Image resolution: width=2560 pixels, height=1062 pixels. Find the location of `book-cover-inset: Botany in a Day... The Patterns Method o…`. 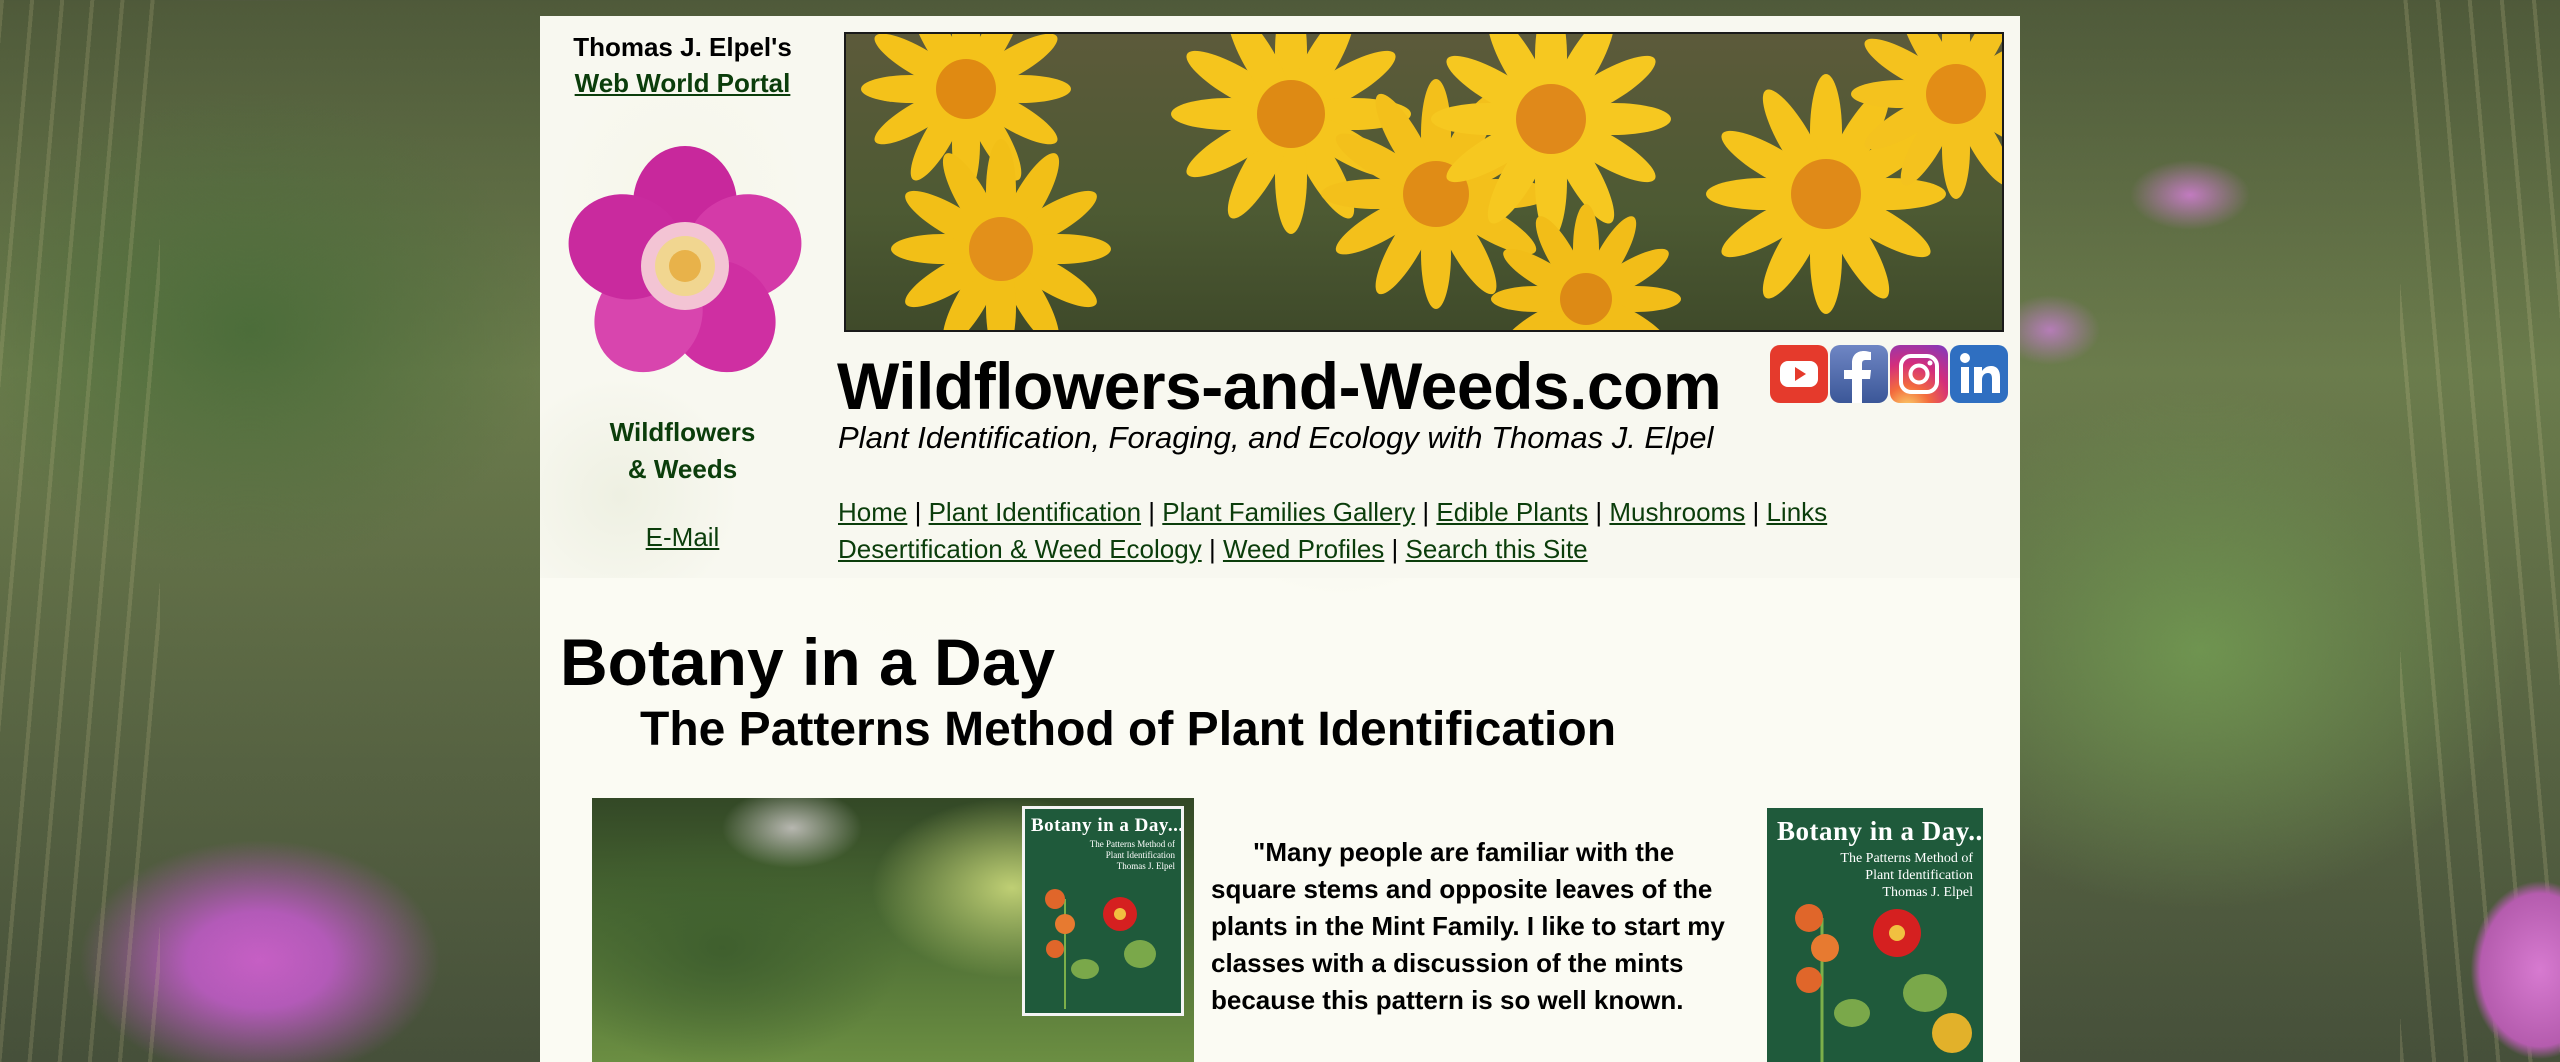

book-cover-inset: Botany in a Day... The Patterns Method o… is located at coordinates (1103, 911).